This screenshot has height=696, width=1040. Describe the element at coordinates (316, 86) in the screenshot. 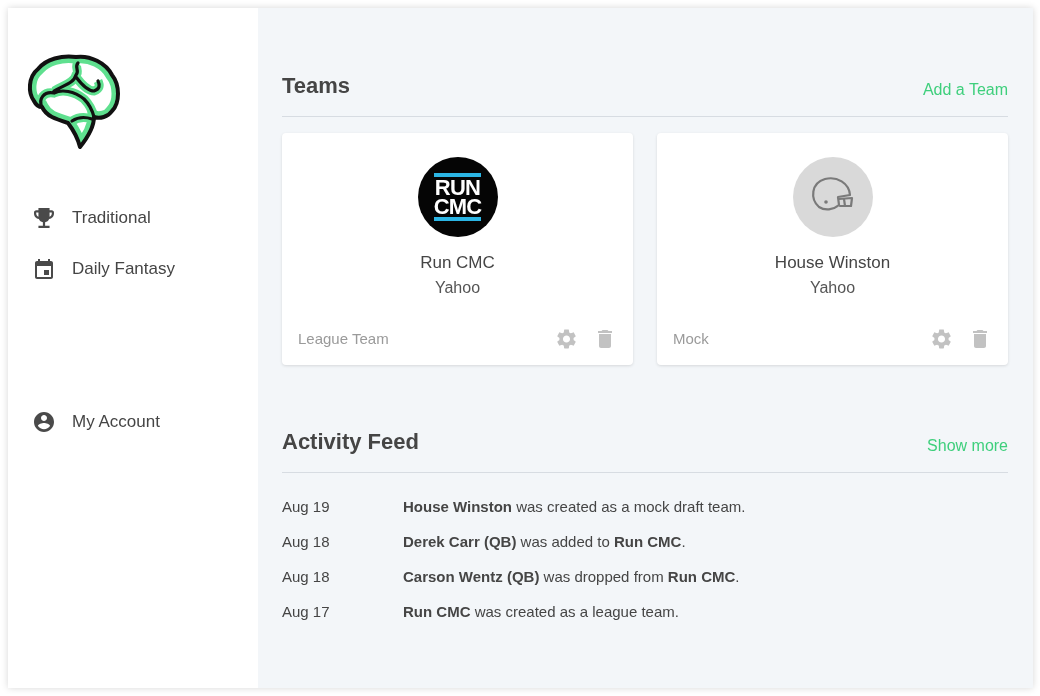

I see `section-title: Teams` at that location.